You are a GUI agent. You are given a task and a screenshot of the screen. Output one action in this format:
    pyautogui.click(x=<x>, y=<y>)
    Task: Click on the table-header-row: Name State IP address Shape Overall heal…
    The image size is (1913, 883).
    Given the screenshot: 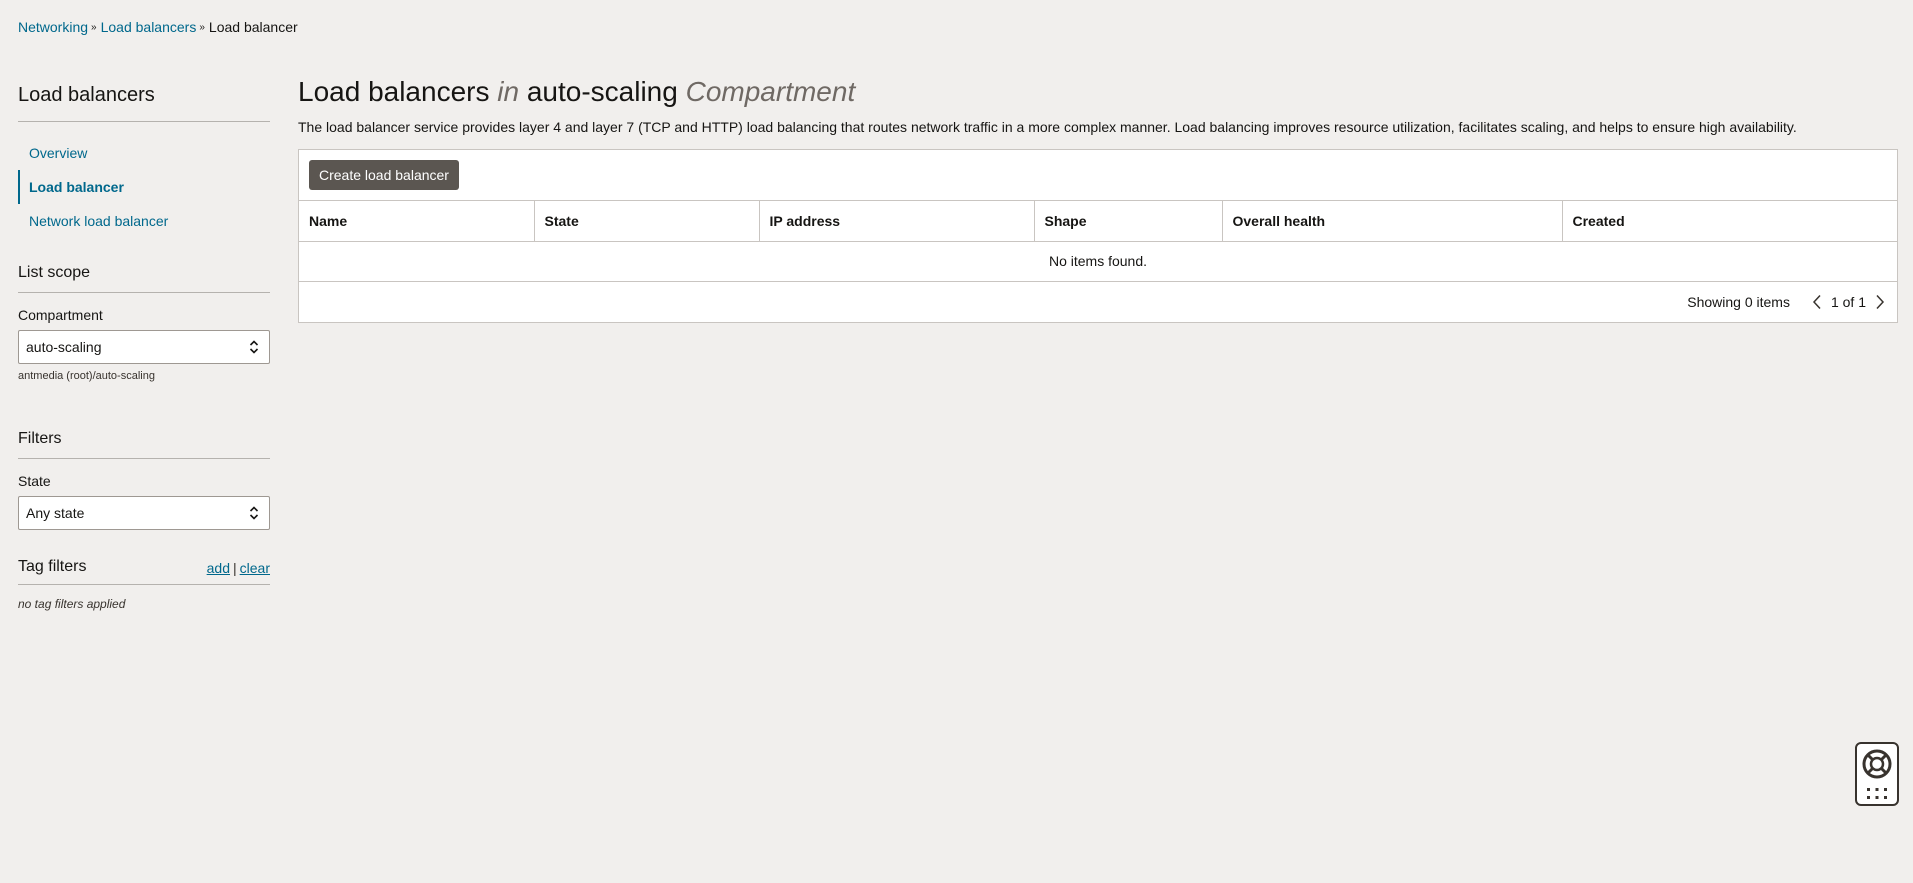 What is the action you would take?
    pyautogui.click(x=1098, y=221)
    